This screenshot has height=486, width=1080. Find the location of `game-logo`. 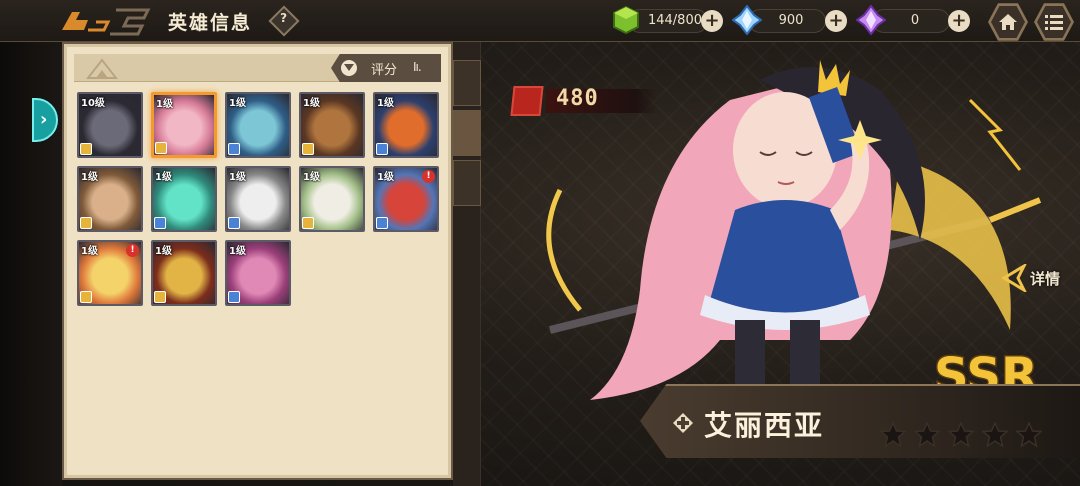

game-logo is located at coordinates (106, 22).